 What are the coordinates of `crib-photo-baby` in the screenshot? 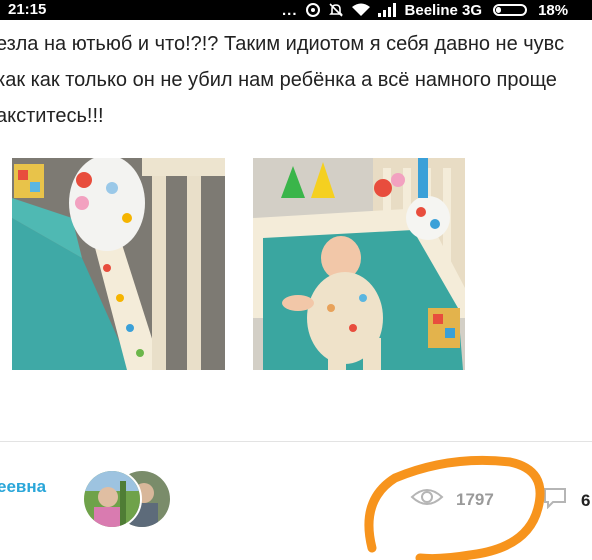 It's located at (359, 264).